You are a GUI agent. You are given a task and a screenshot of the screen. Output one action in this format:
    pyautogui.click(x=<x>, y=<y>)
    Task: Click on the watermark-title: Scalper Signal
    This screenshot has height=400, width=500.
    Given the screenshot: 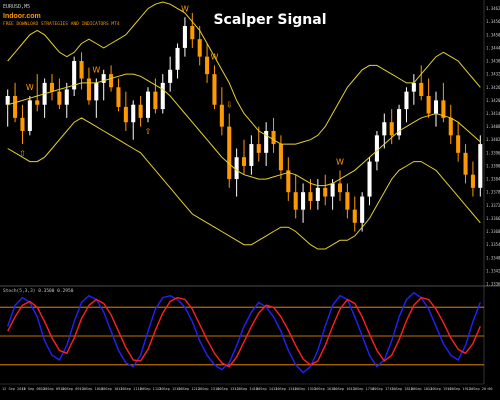 What is the action you would take?
    pyautogui.click(x=269, y=20)
    